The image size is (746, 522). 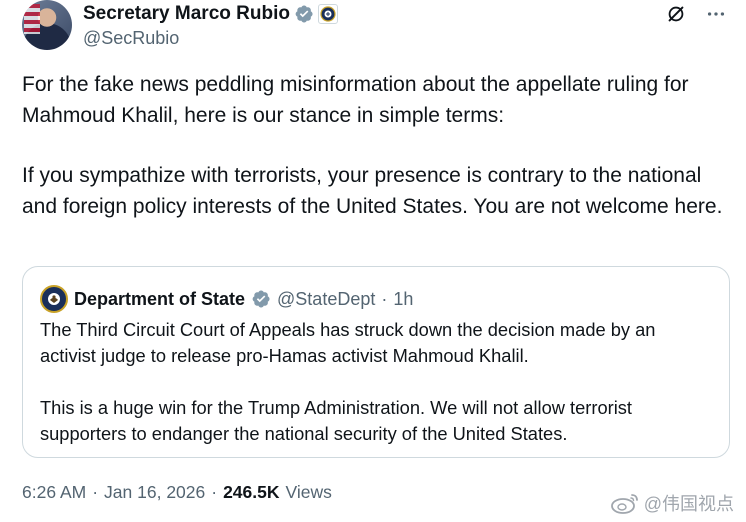 What do you see at coordinates (688, 504) in the screenshot?
I see `watermark-text: @伟国视点` at bounding box center [688, 504].